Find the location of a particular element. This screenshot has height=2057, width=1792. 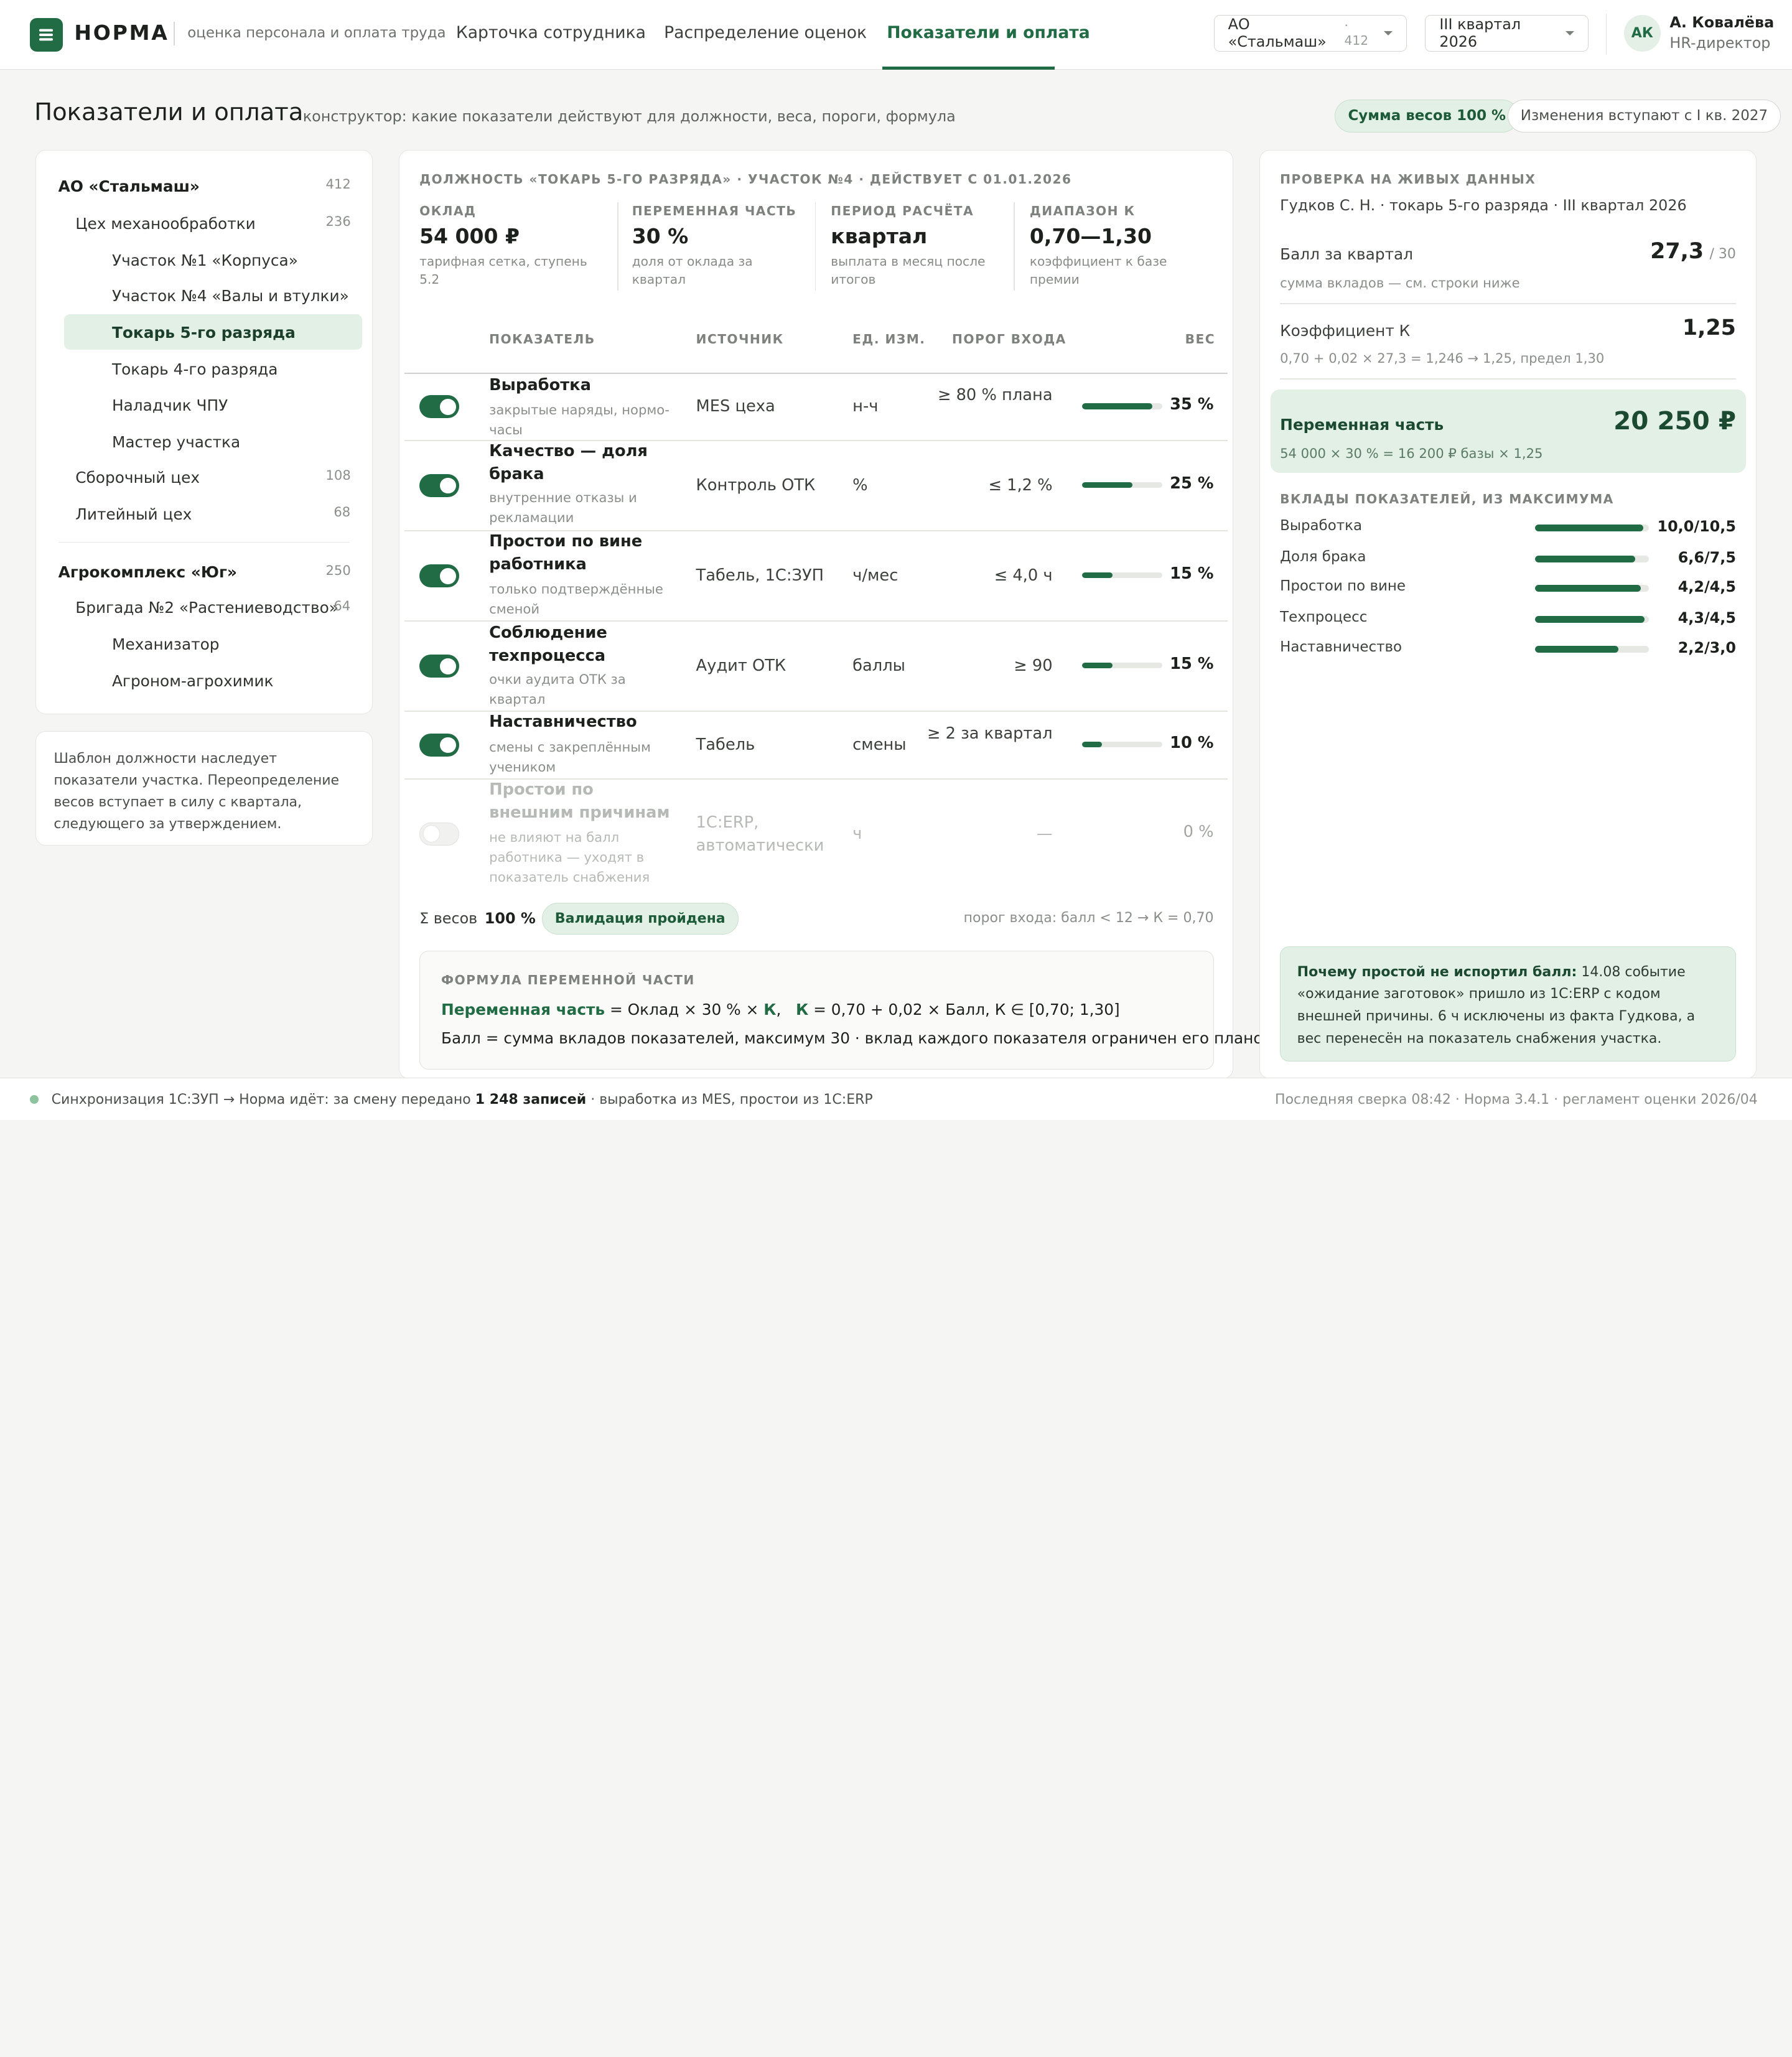

tree-item-workshop: Сборочный цех is located at coordinates (137, 478).